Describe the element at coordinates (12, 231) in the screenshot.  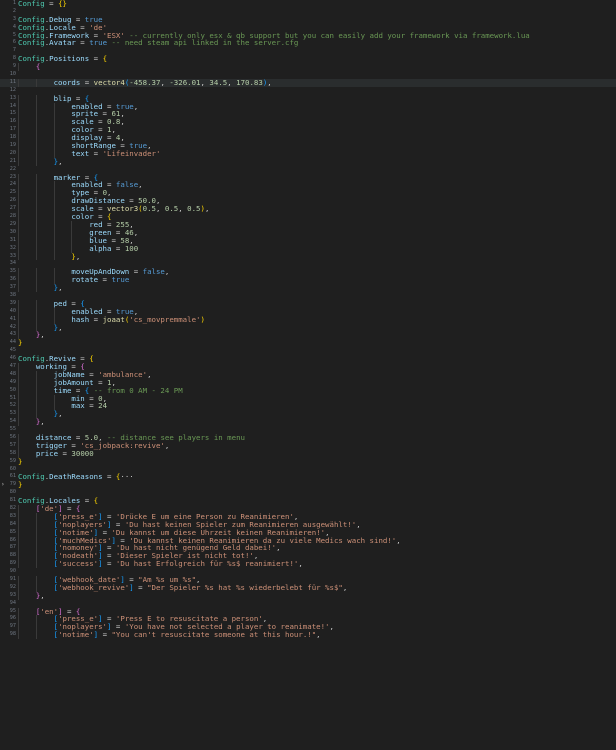
I see `line-number: 30` at that location.